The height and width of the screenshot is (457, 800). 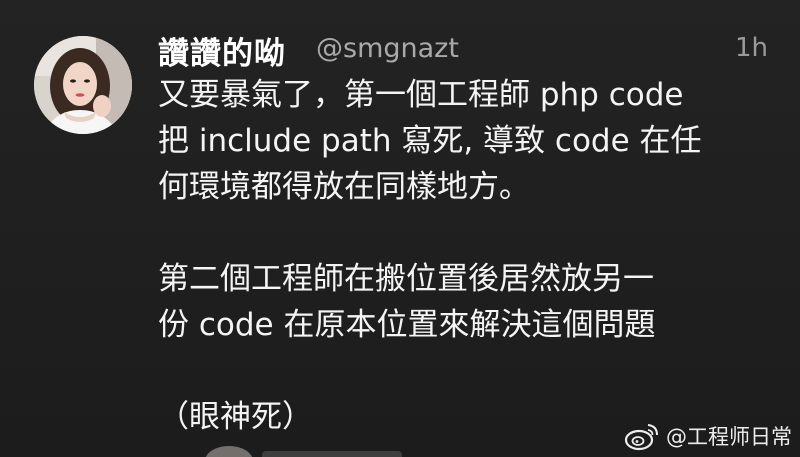 I want to click on tweet-header: 讚讚的呦 @smgnazt 1h, so click(x=464, y=48).